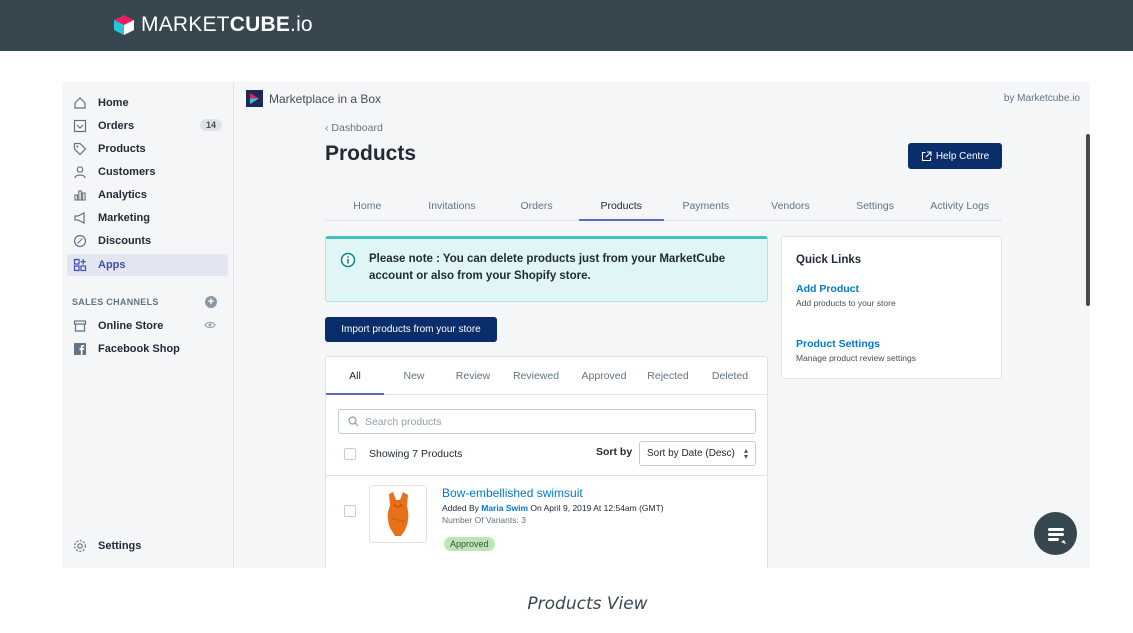 The height and width of the screenshot is (633, 1133). Describe the element at coordinates (411, 329) in the screenshot. I see `import-products-button: Import products from your store` at that location.